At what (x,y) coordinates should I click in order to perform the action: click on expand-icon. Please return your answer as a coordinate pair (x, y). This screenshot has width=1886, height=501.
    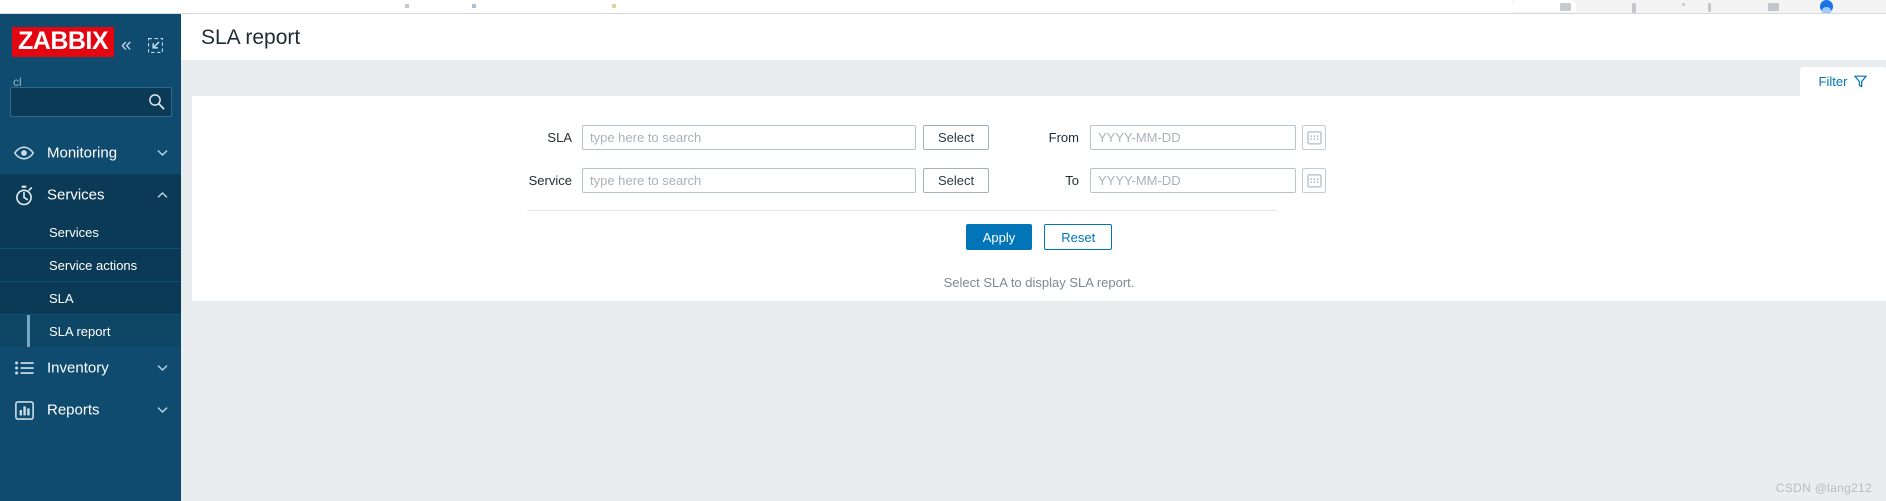
    Looking at the image, I should click on (155, 45).